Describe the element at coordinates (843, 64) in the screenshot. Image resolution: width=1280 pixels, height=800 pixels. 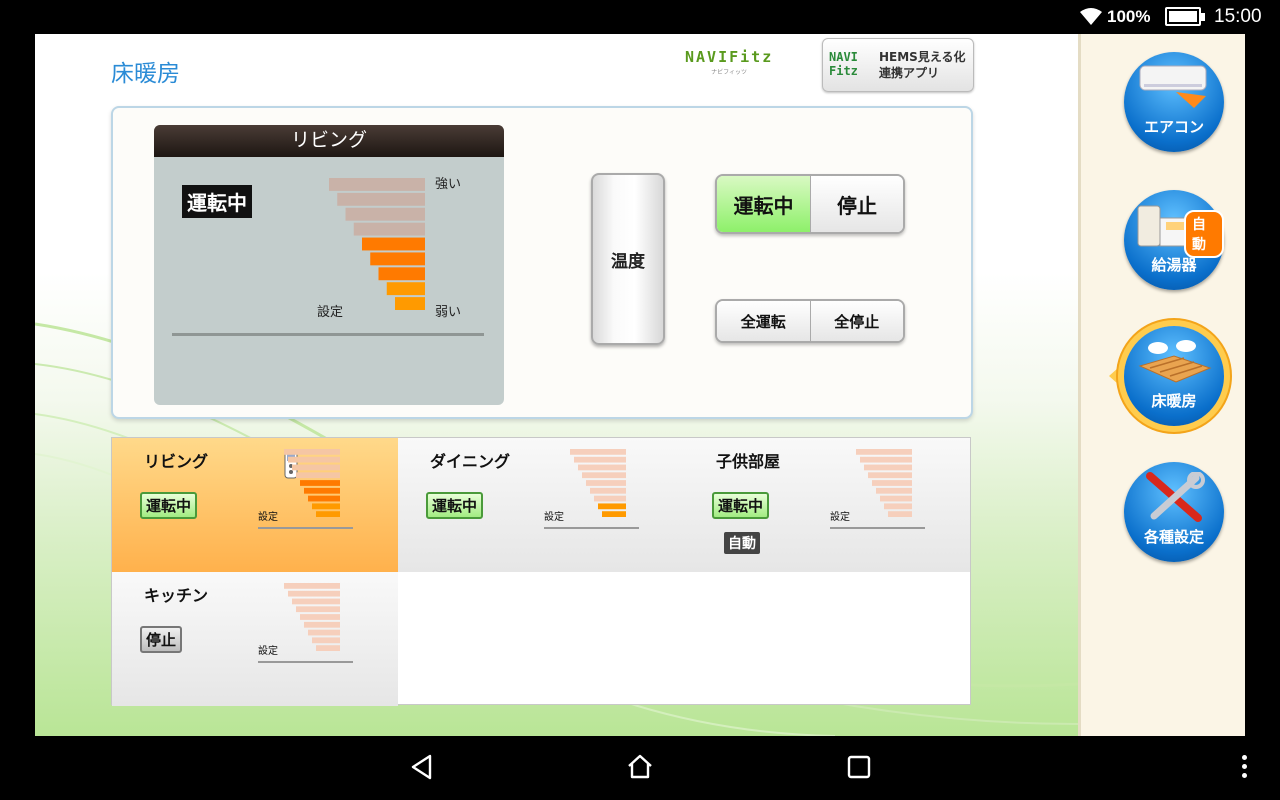
I see `hems-logo: NAVI Fitz` at that location.